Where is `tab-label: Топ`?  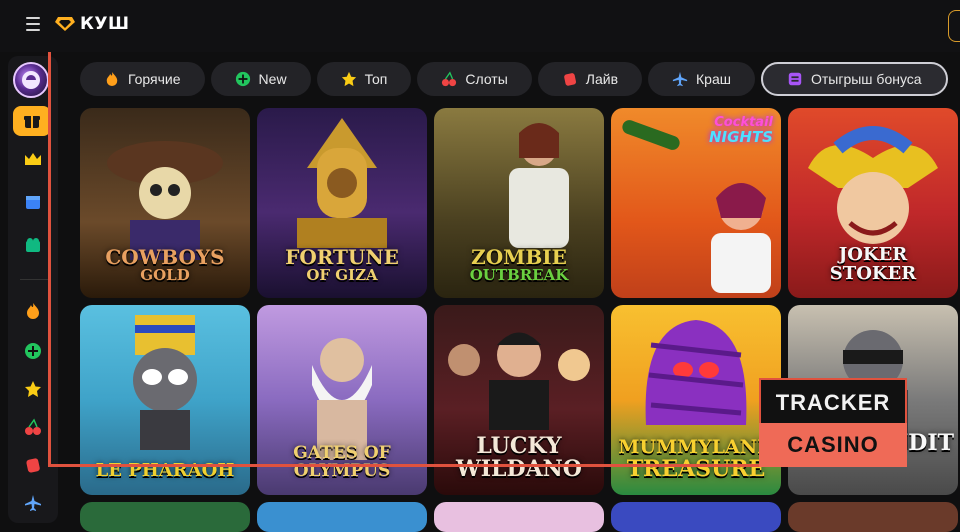 tab-label: Топ is located at coordinates (376, 79).